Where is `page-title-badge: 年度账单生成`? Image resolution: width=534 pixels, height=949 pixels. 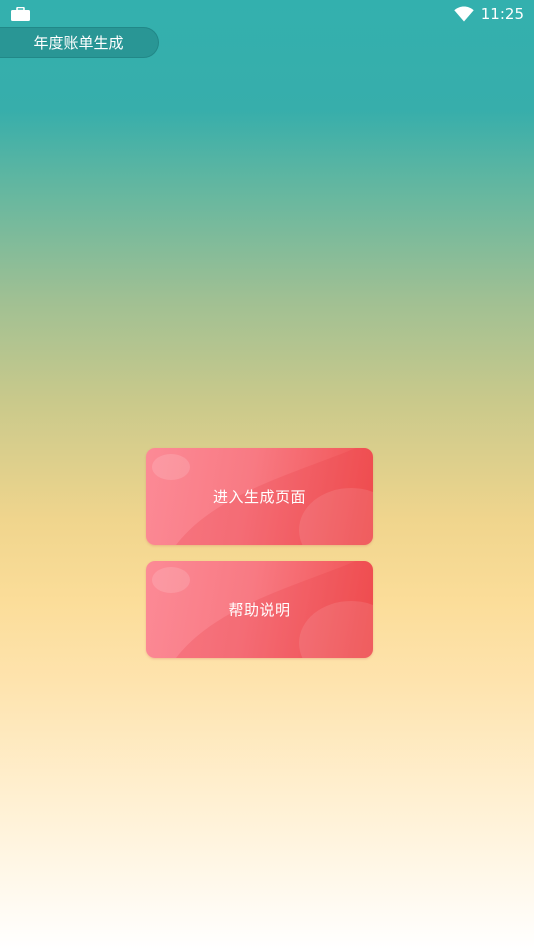
page-title-badge: 年度账单生成 is located at coordinates (79, 42).